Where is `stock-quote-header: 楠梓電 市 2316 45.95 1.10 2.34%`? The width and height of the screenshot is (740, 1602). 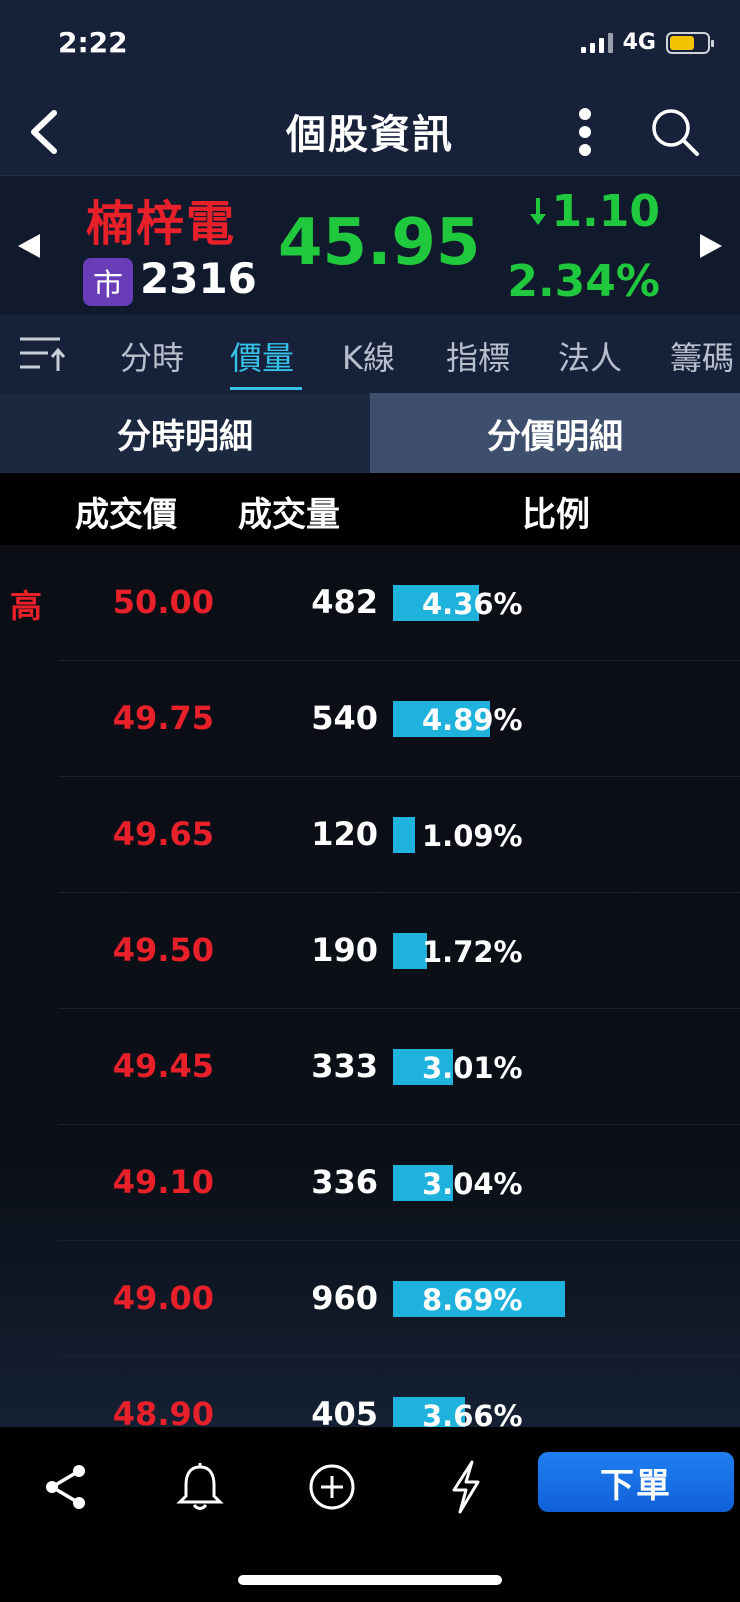
stock-quote-header: 楠梓電 市 2316 45.95 1.10 2.34% is located at coordinates (370, 245).